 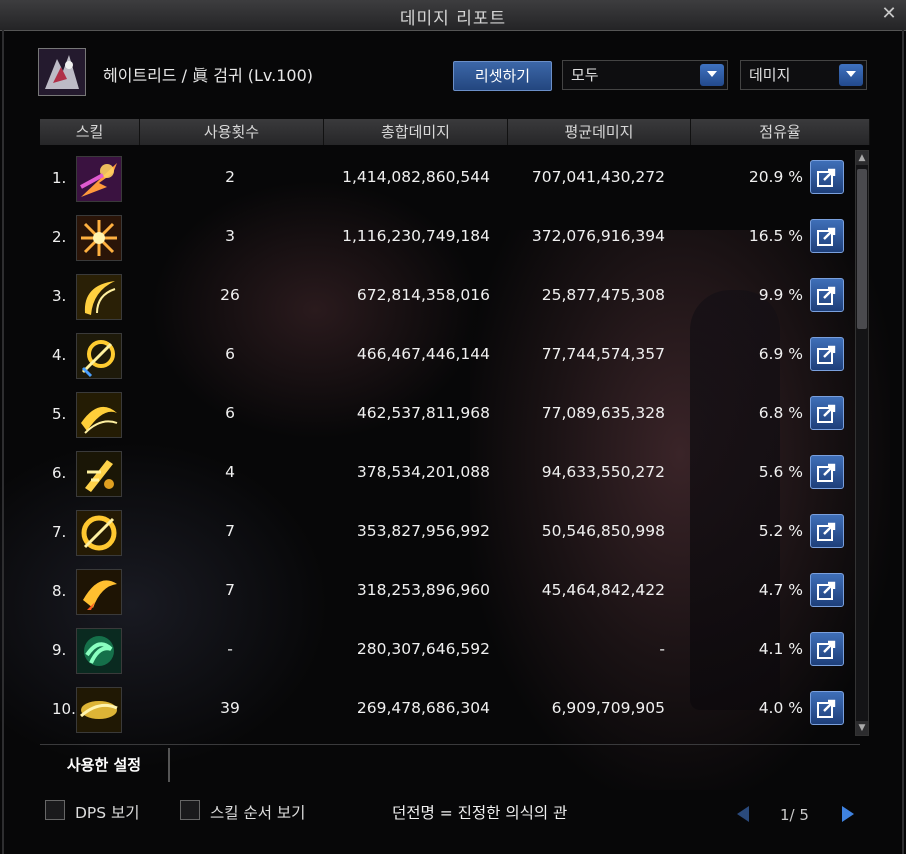 I want to click on title-bar: 데미지 리포트 ✕, so click(x=453, y=15).